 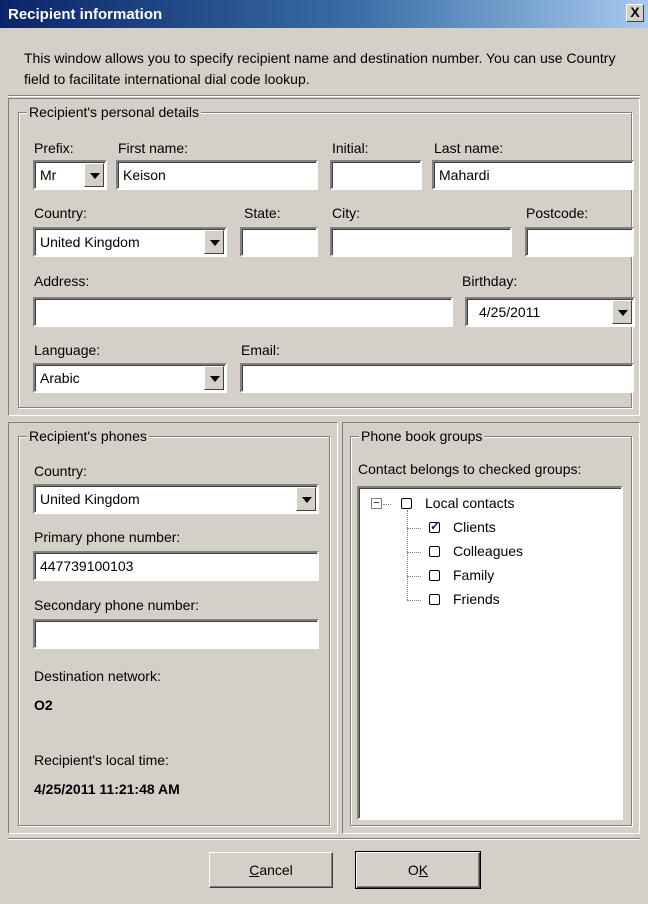 What do you see at coordinates (470, 469) in the screenshot?
I see `groups-caption: Contact belongs to checked groups:` at bounding box center [470, 469].